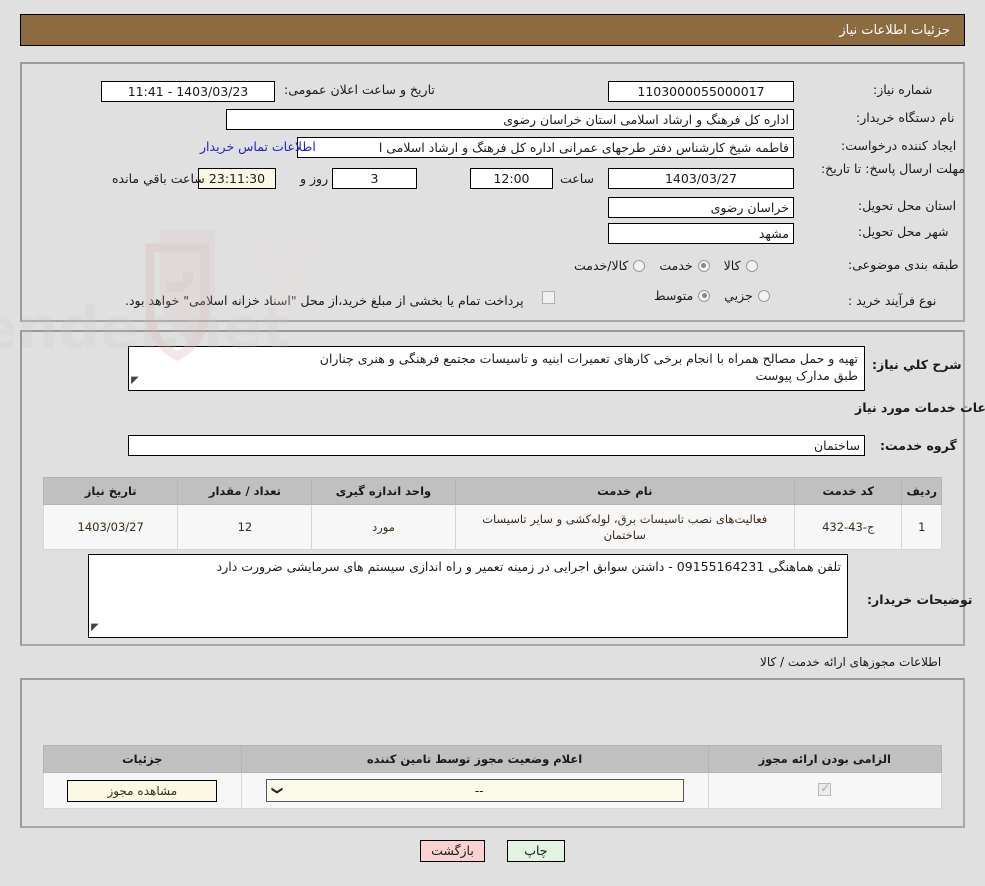  I want to click on permits-header-cell-0: الزامی بودن ارائه مجوز, so click(825, 759).